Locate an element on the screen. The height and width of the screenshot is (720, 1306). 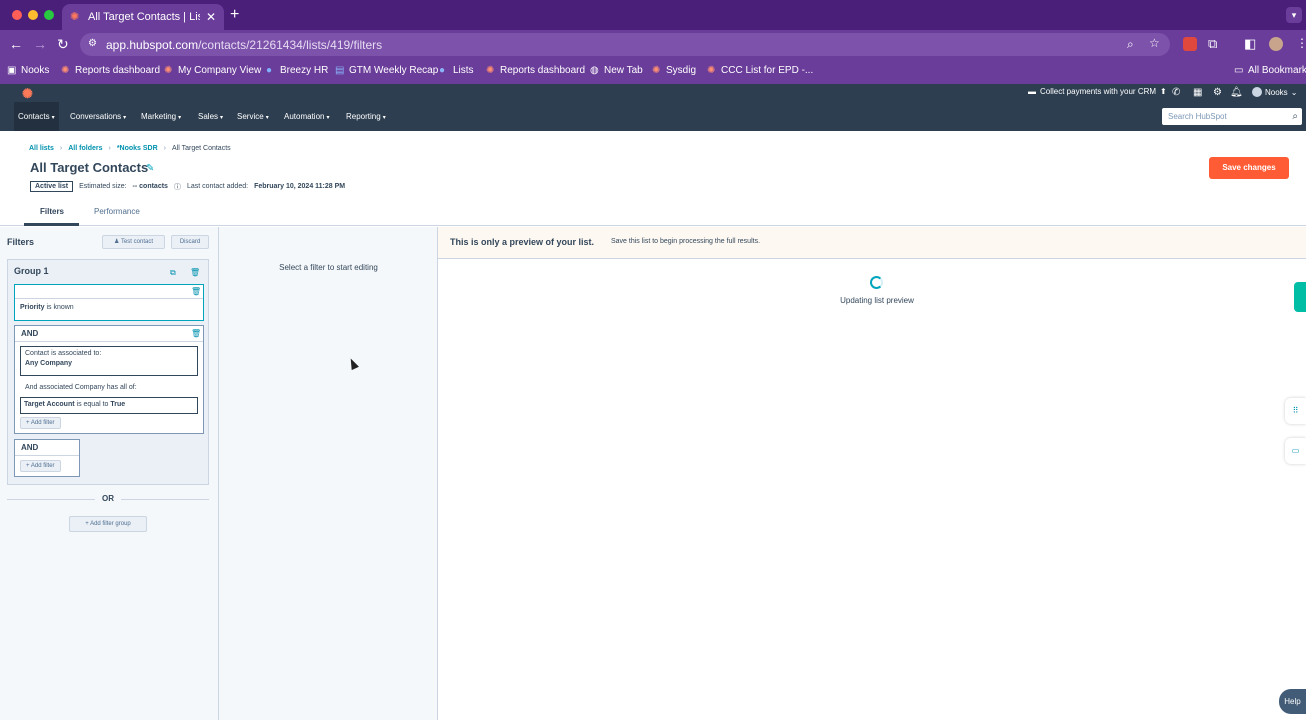
back-icon: ← is located at coordinates (16, 44).